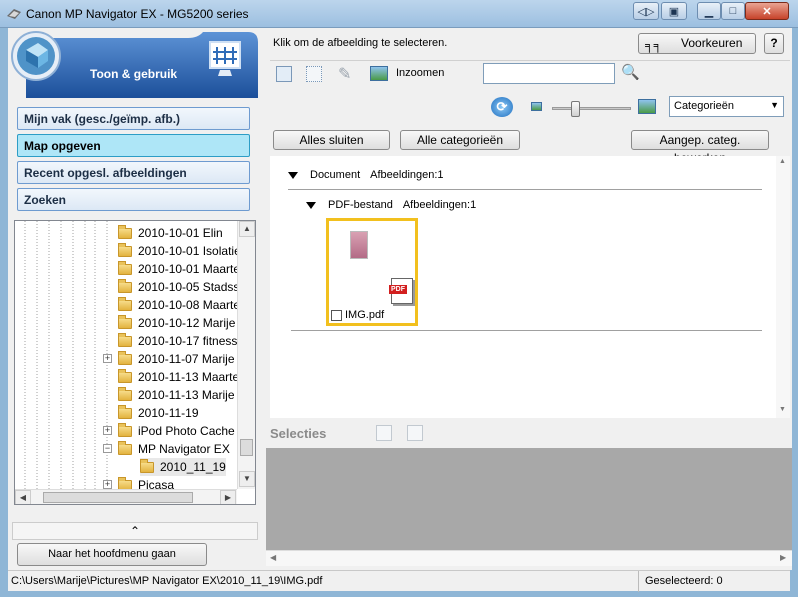  I want to click on thumbnail-image, so click(359, 245).